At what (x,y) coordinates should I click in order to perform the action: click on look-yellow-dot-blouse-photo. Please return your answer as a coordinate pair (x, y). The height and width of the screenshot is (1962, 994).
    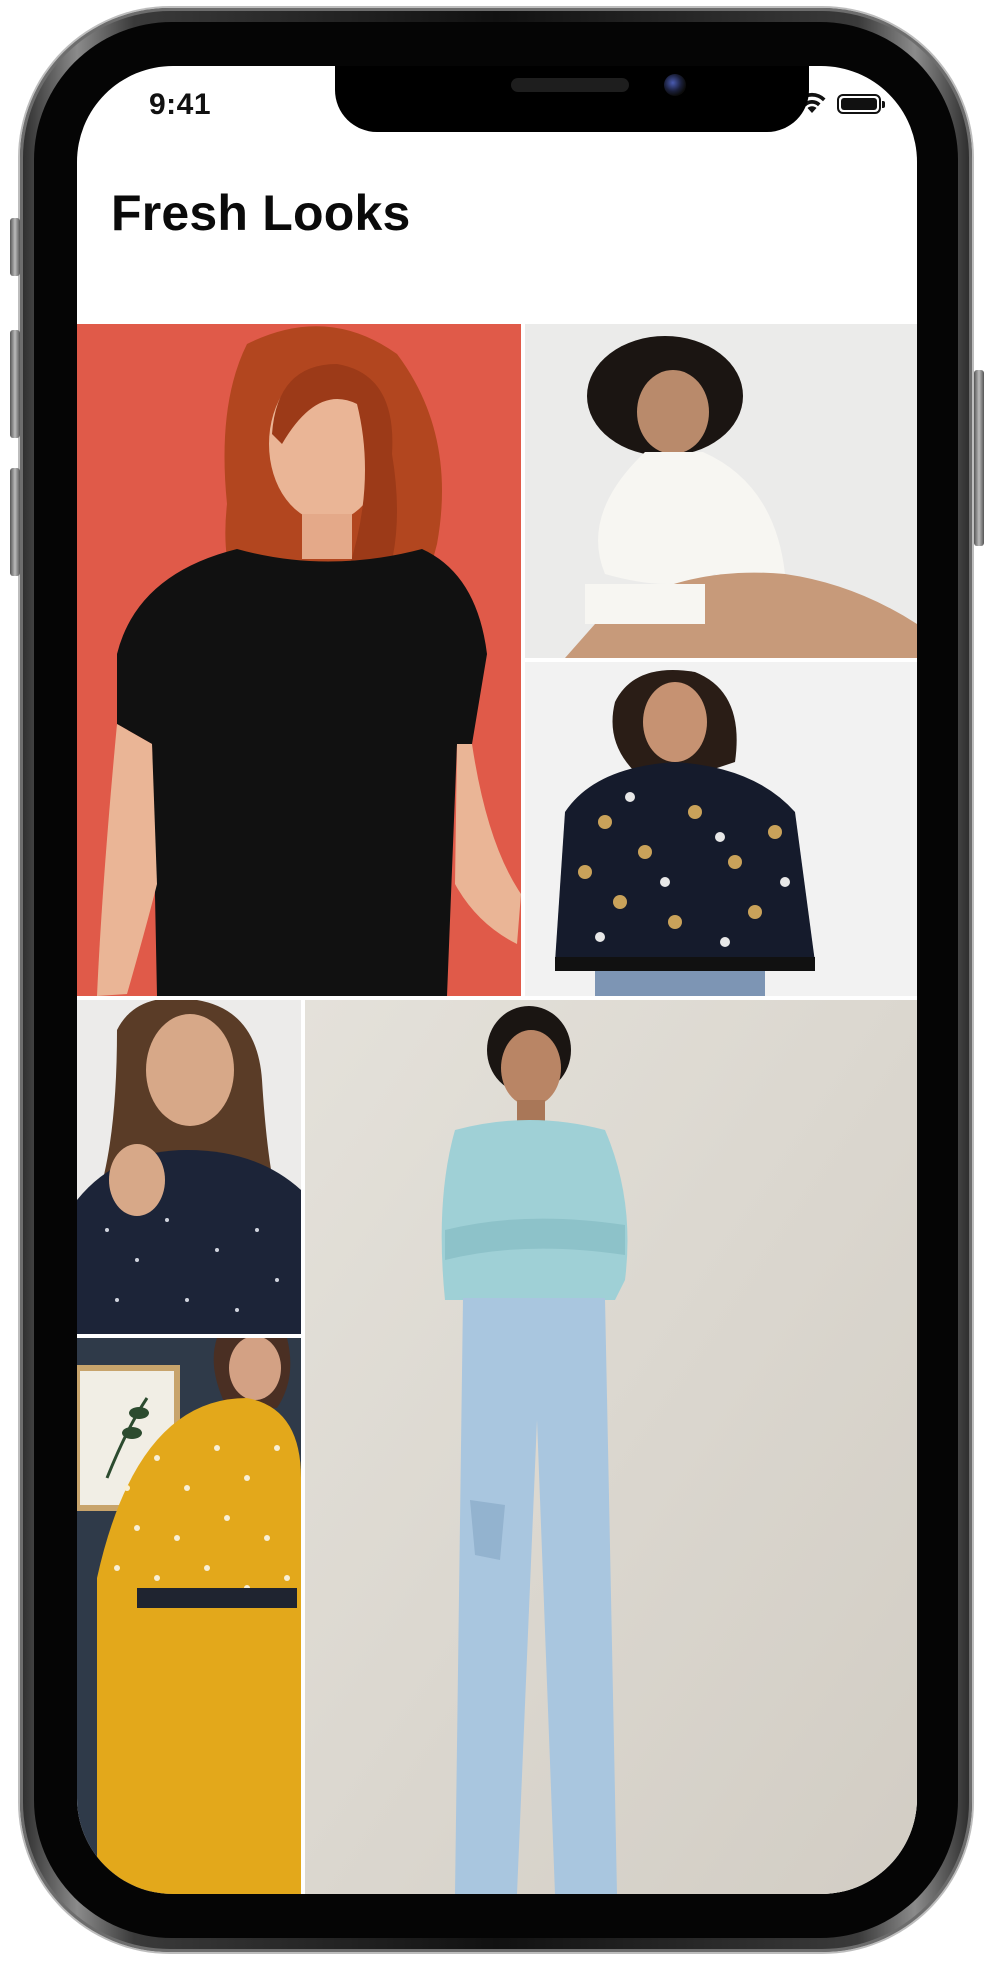
    Looking at the image, I should click on (189, 1616).